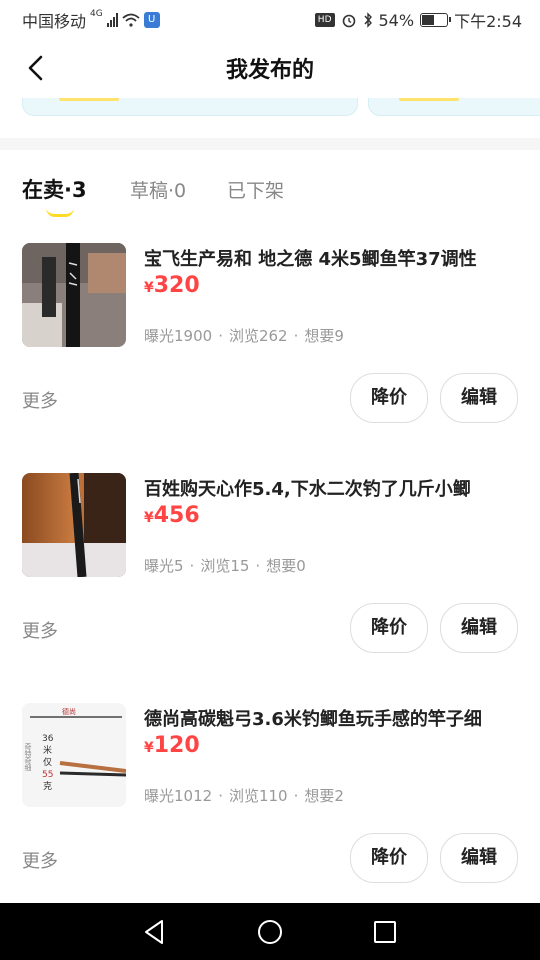  I want to click on want-count: 想要2, so click(324, 796).